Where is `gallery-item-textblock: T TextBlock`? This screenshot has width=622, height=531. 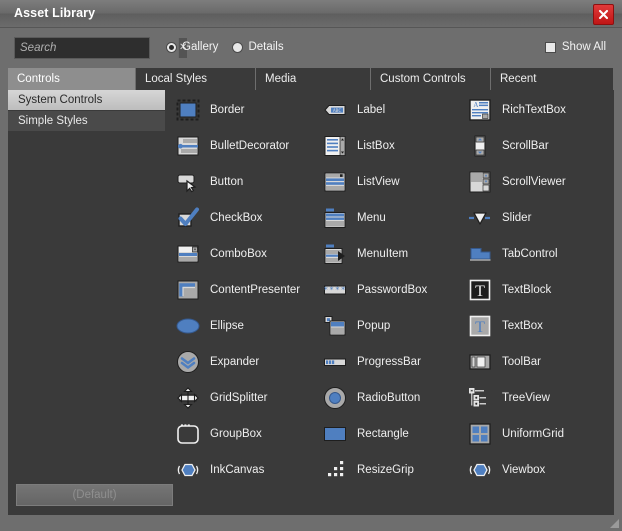 gallery-item-textblock: T TextBlock is located at coordinates (509, 290).